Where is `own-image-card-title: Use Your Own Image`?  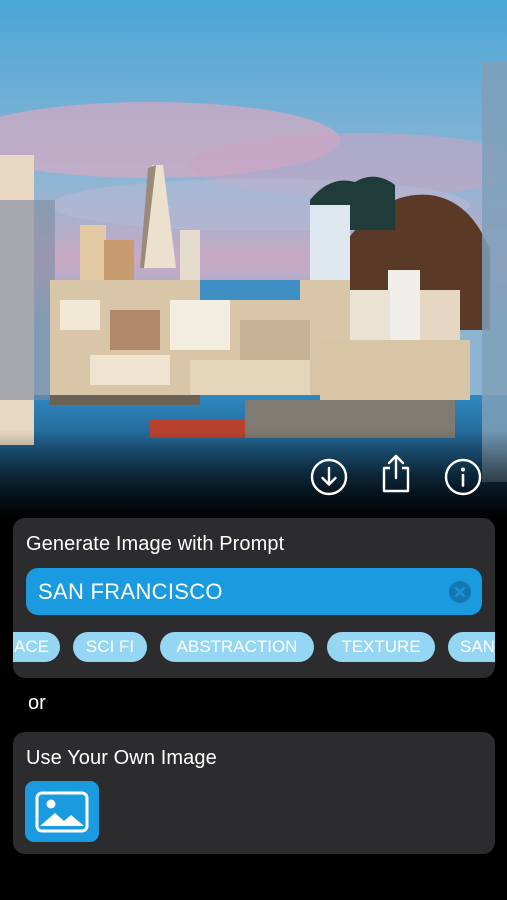
own-image-card-title: Use Your Own Image is located at coordinates (121, 758).